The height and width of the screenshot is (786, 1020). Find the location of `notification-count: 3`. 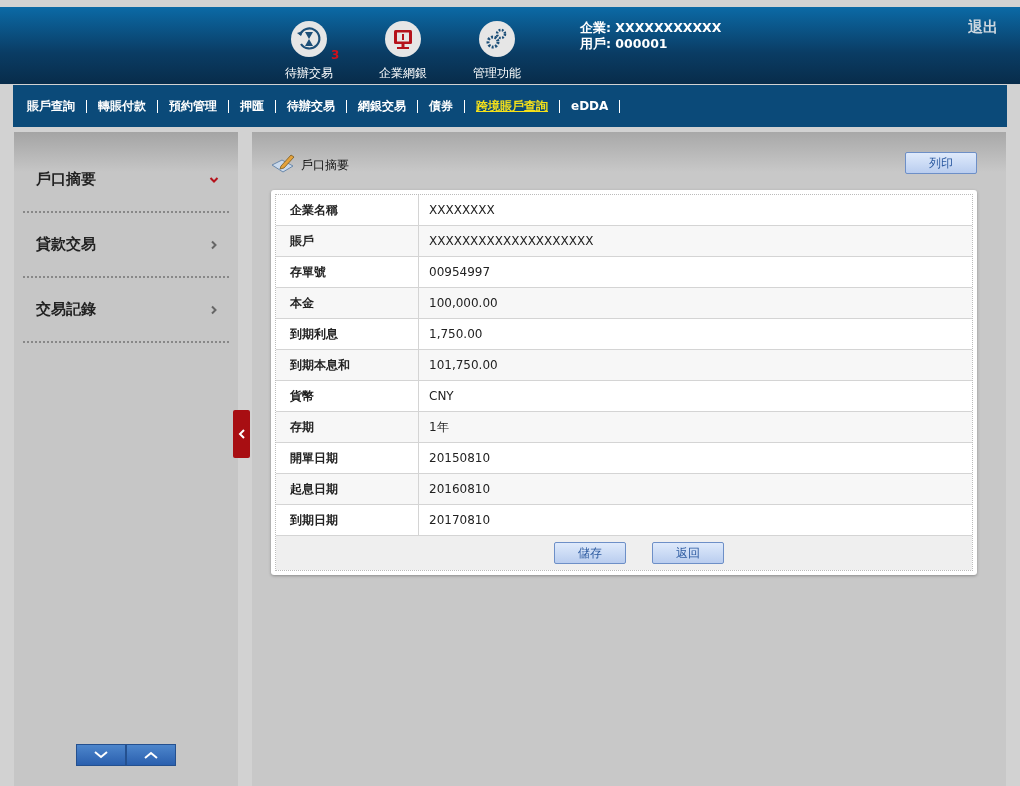

notification-count: 3 is located at coordinates (335, 55).